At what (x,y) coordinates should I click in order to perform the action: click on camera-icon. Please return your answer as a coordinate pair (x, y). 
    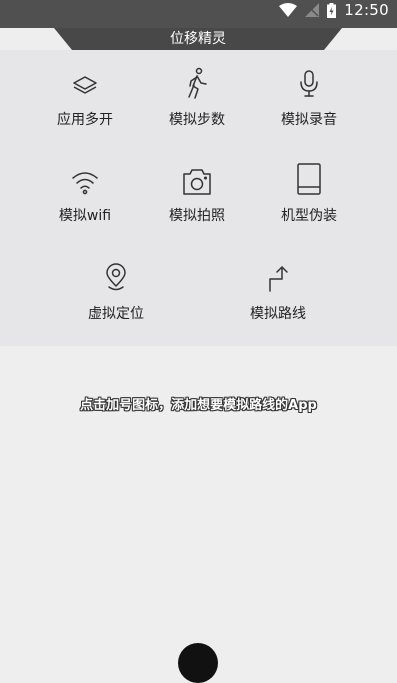
    Looking at the image, I should click on (197, 182).